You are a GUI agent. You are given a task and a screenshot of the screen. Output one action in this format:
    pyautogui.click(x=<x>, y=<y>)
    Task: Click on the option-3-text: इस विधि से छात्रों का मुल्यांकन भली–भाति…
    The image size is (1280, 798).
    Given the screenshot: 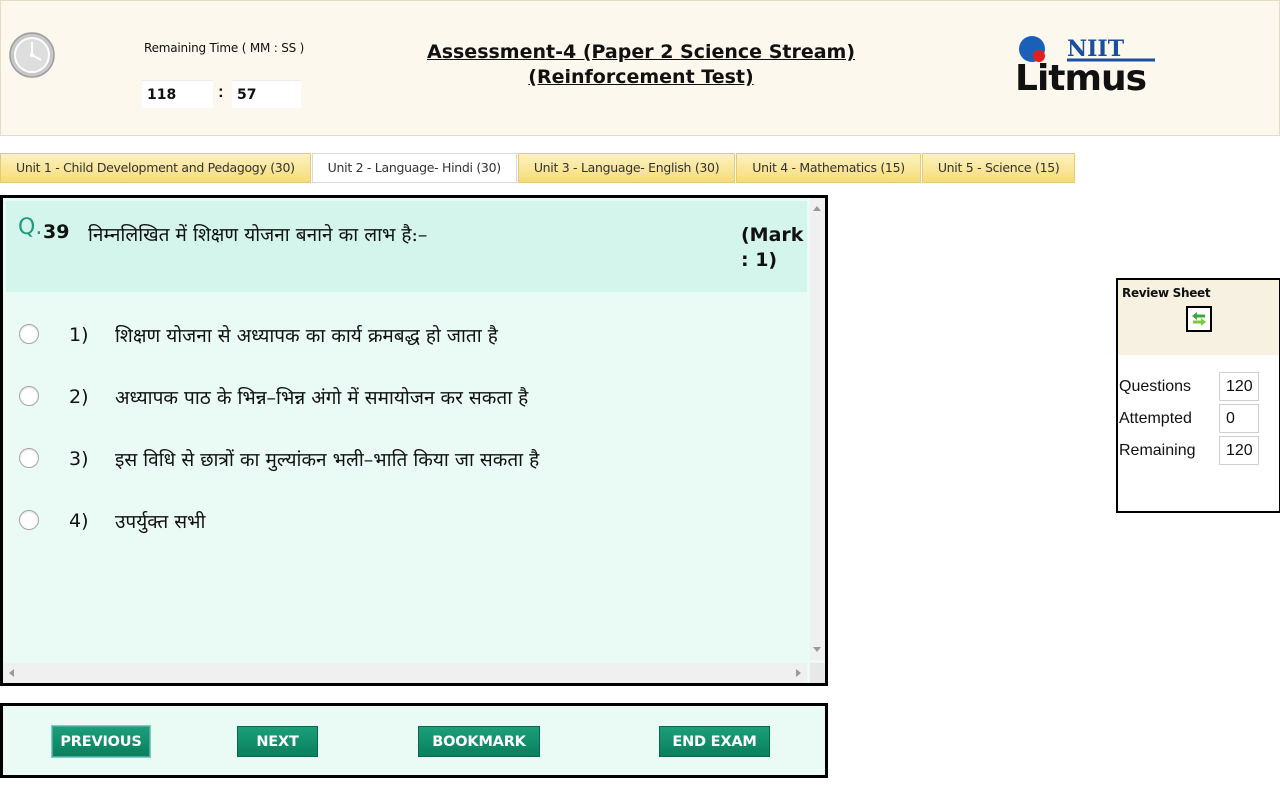 What is the action you would take?
    pyautogui.click(x=327, y=460)
    